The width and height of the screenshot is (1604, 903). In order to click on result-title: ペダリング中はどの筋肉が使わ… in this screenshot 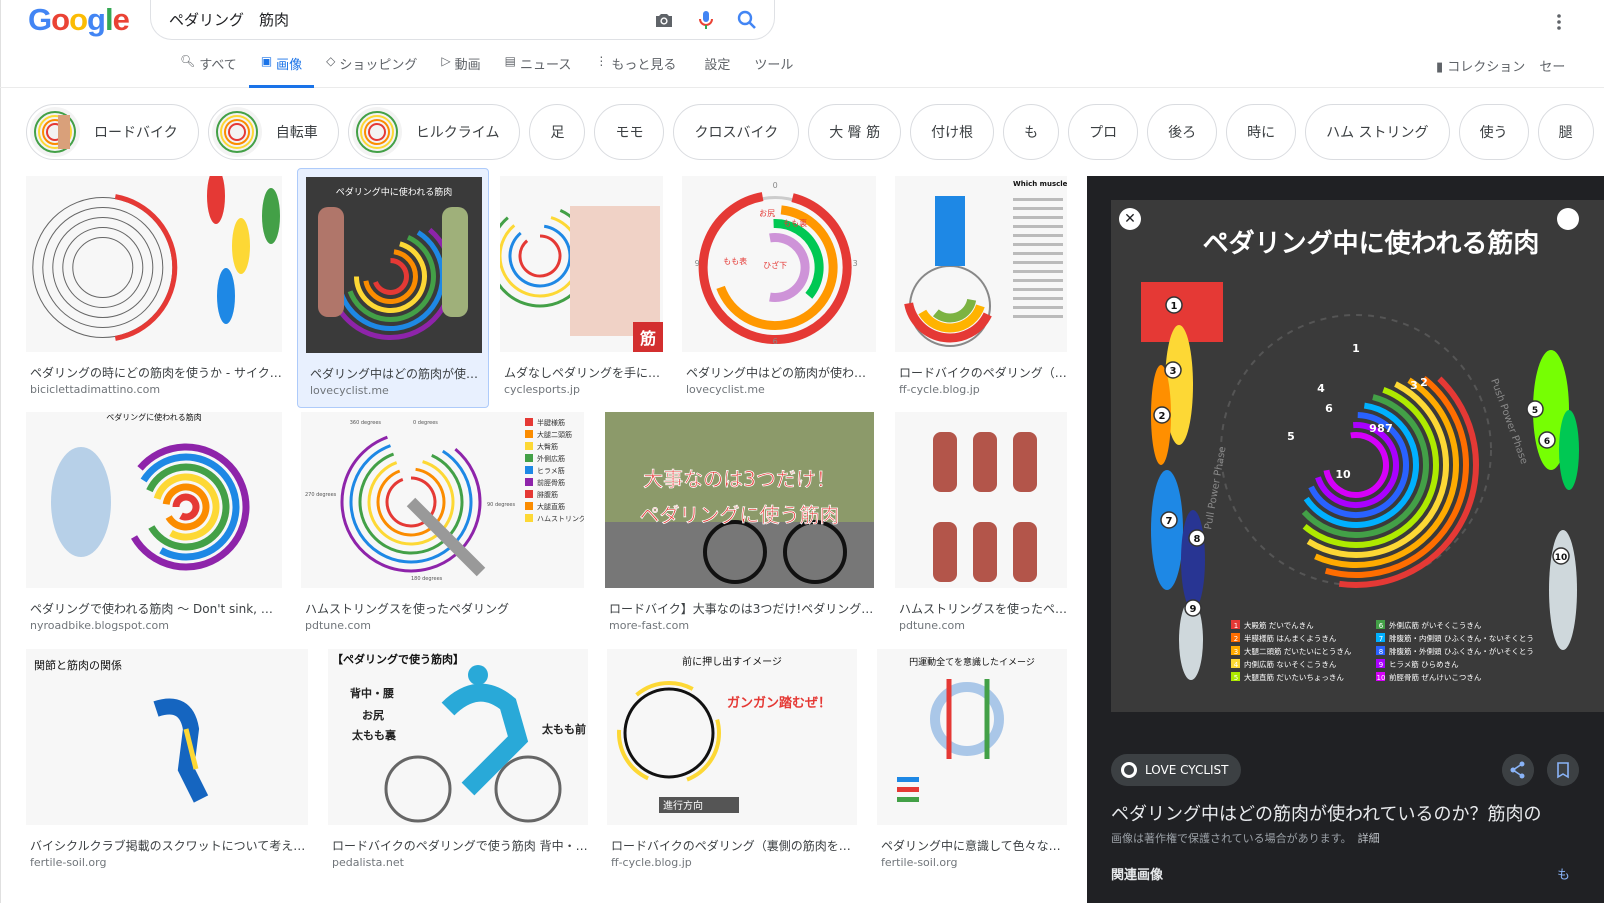, I will do `click(781, 372)`.